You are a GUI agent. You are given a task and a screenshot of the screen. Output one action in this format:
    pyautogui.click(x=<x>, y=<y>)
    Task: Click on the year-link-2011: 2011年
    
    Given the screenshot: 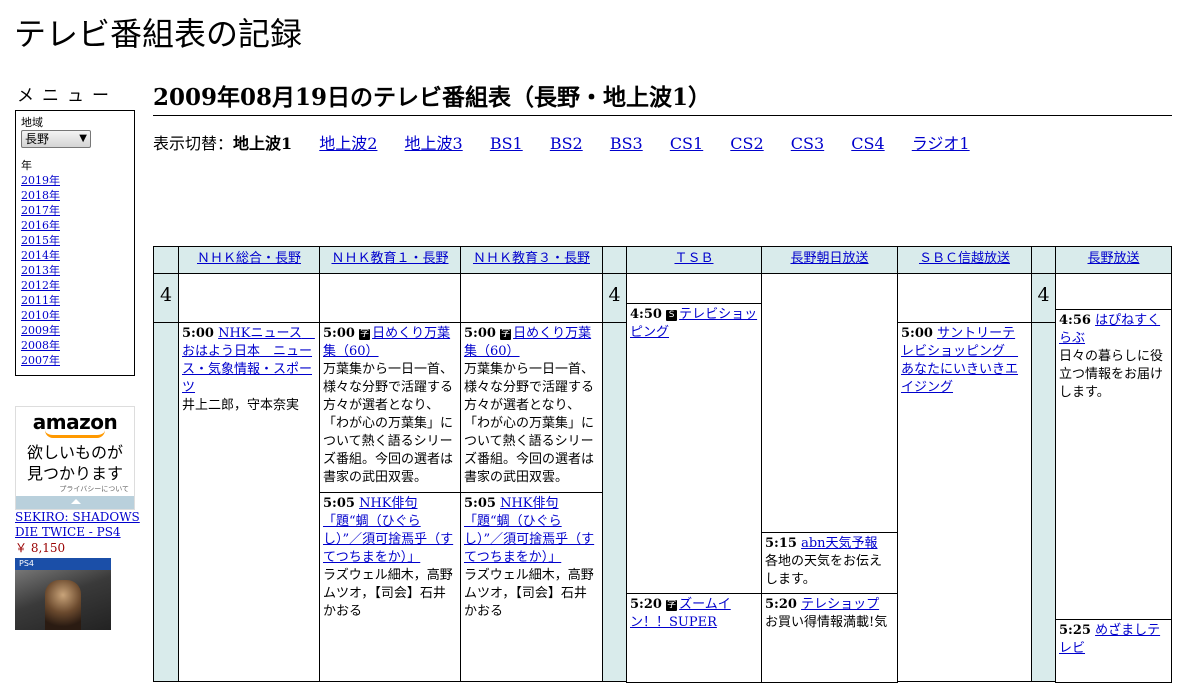 What is the action you would take?
    pyautogui.click(x=40, y=300)
    